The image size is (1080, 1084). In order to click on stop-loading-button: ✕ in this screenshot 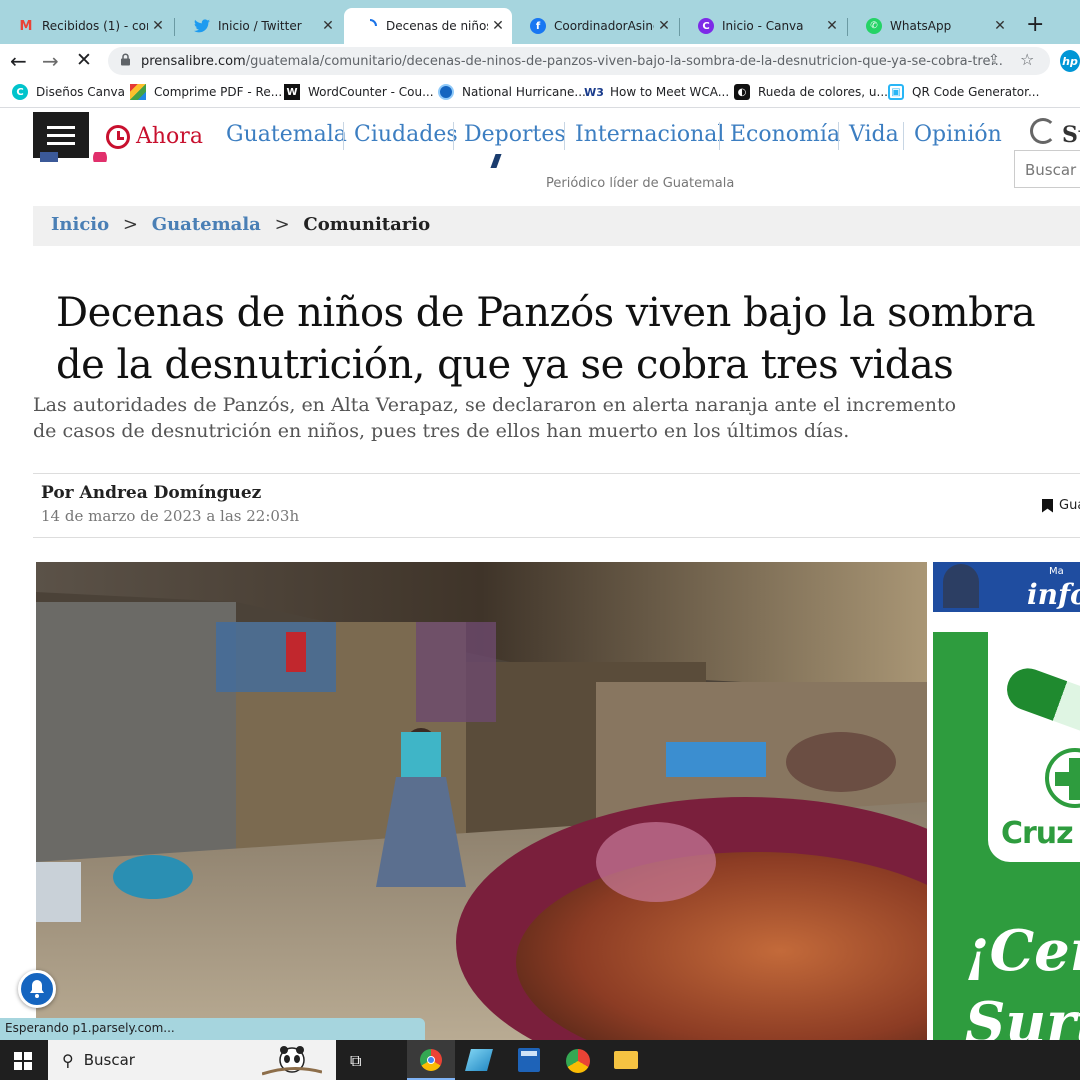, I will do `click(84, 60)`.